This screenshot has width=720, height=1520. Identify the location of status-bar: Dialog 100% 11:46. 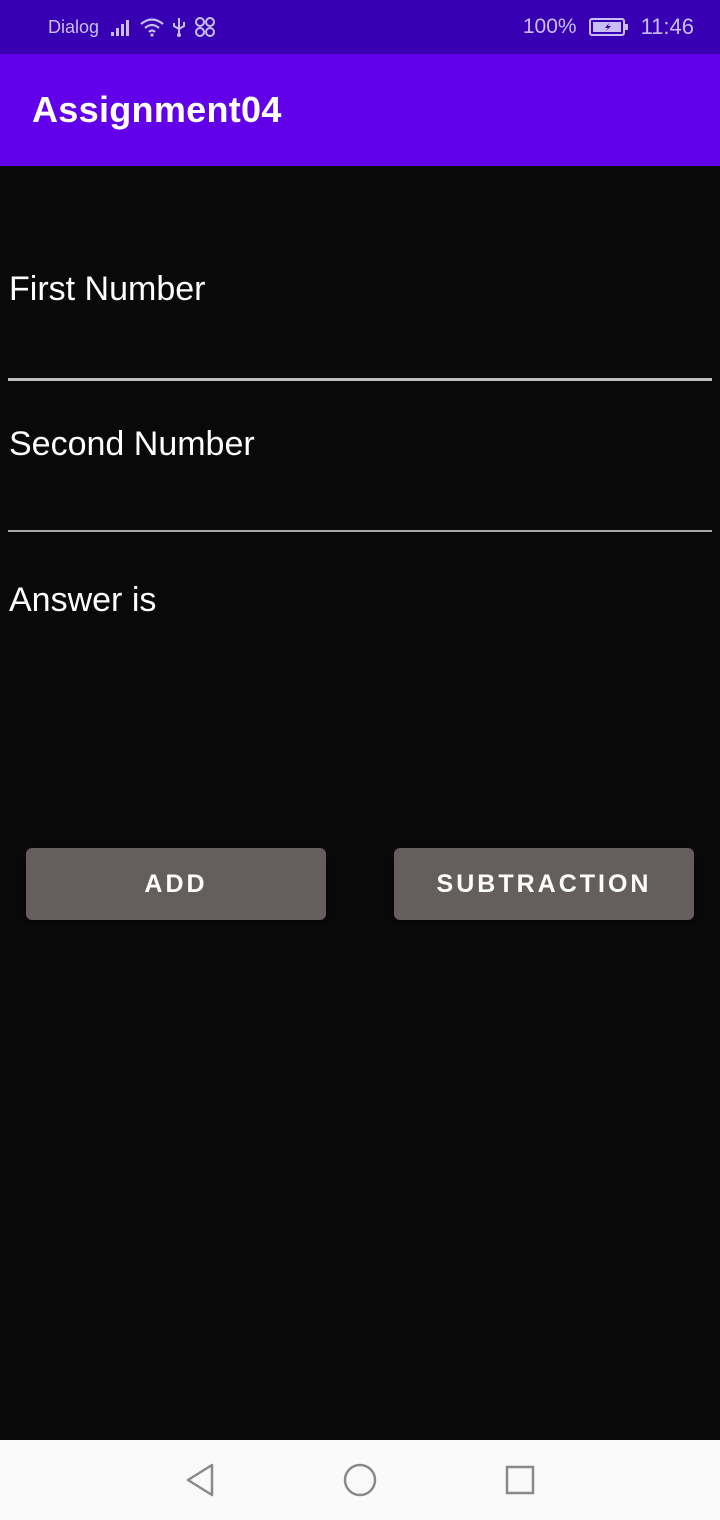
(360, 27).